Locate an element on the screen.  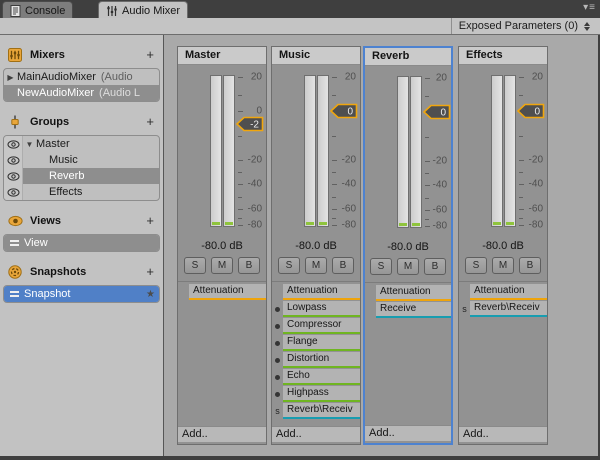
list-item-view: View is located at coordinates (81, 243).